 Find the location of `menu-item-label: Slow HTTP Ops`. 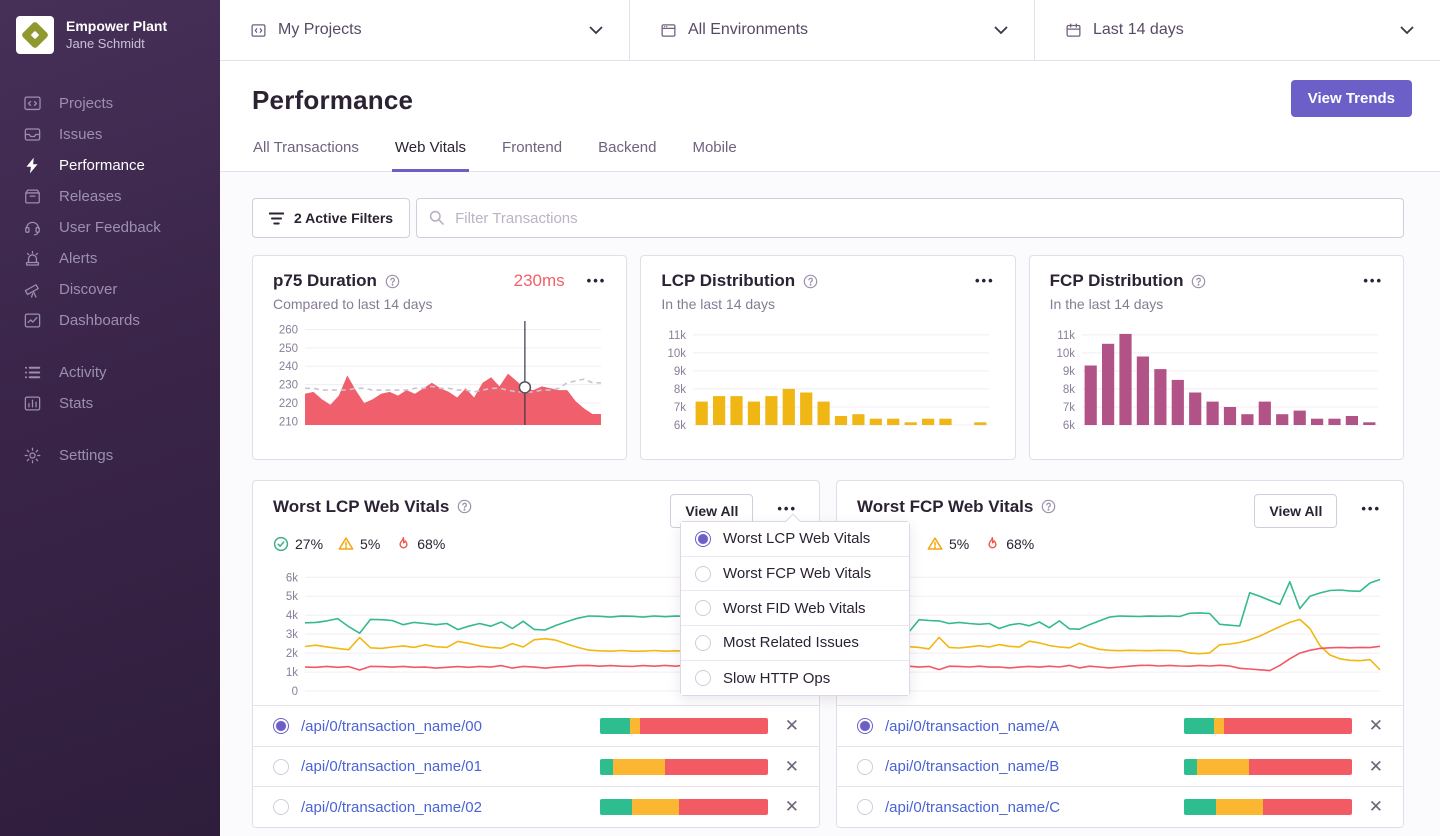

menu-item-label: Slow HTTP Ops is located at coordinates (777, 678).